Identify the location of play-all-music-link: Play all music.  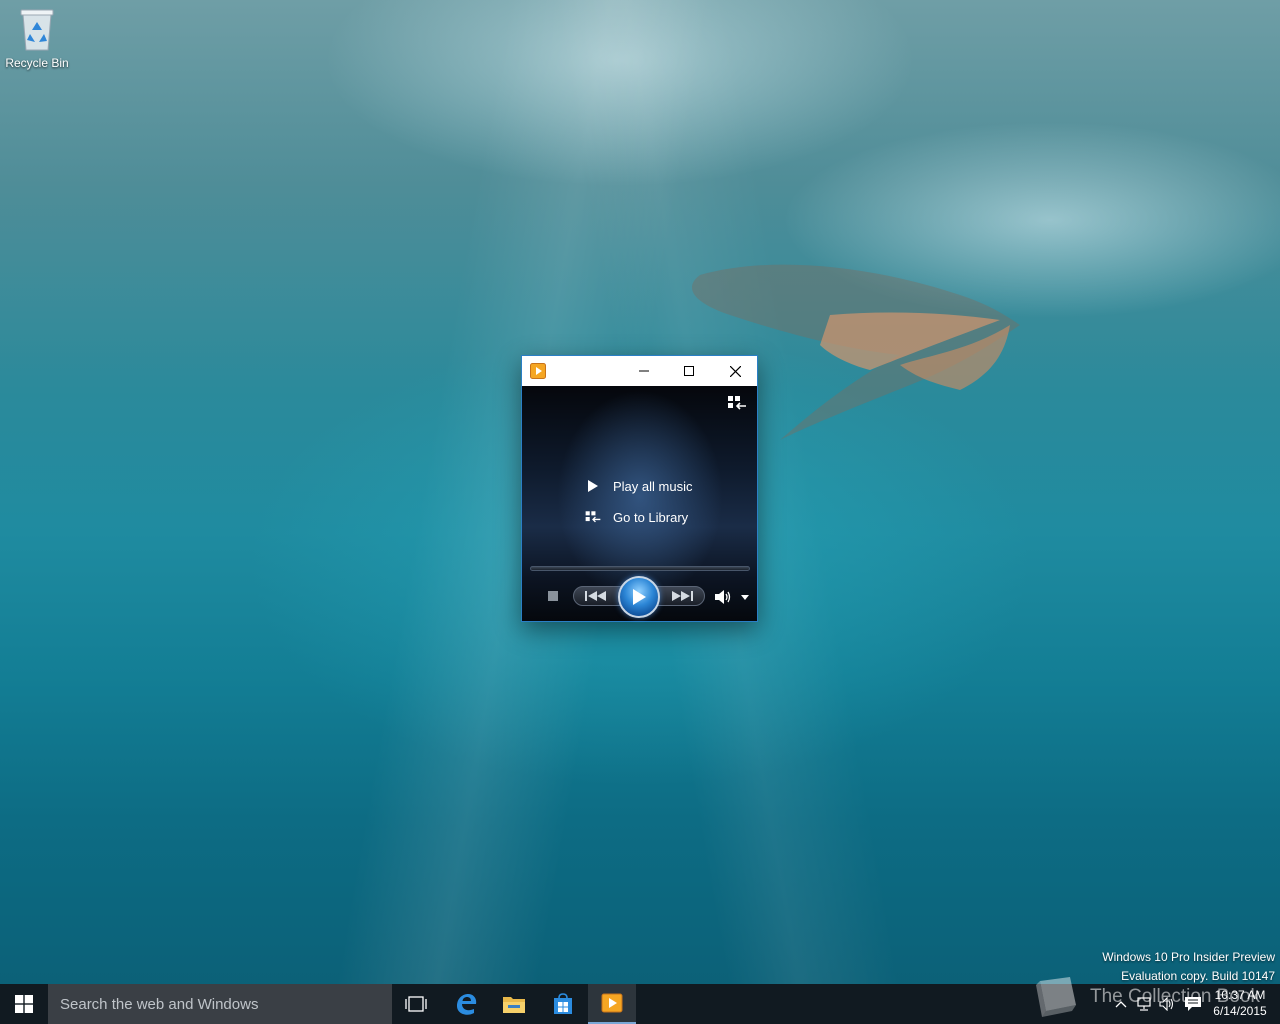
(638, 486).